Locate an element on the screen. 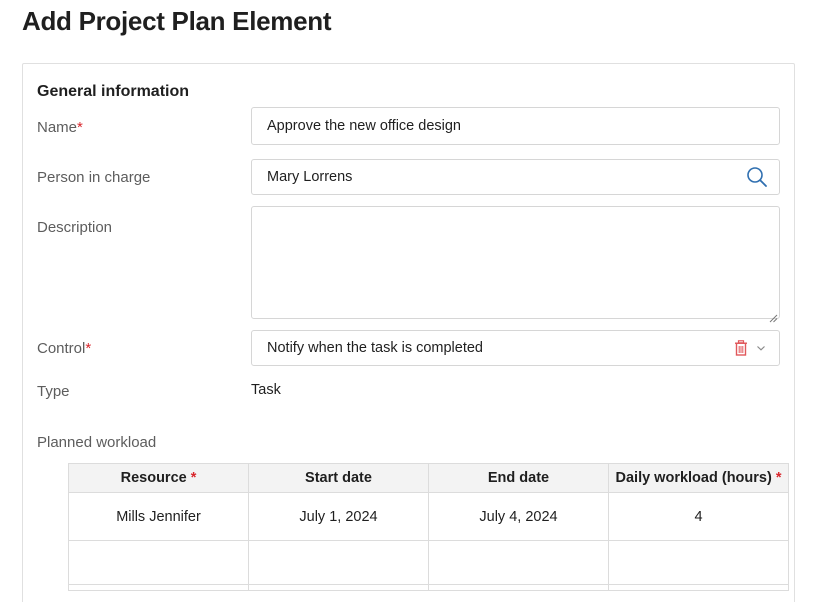  control-value: Notify when the task is completed is located at coordinates (375, 348).